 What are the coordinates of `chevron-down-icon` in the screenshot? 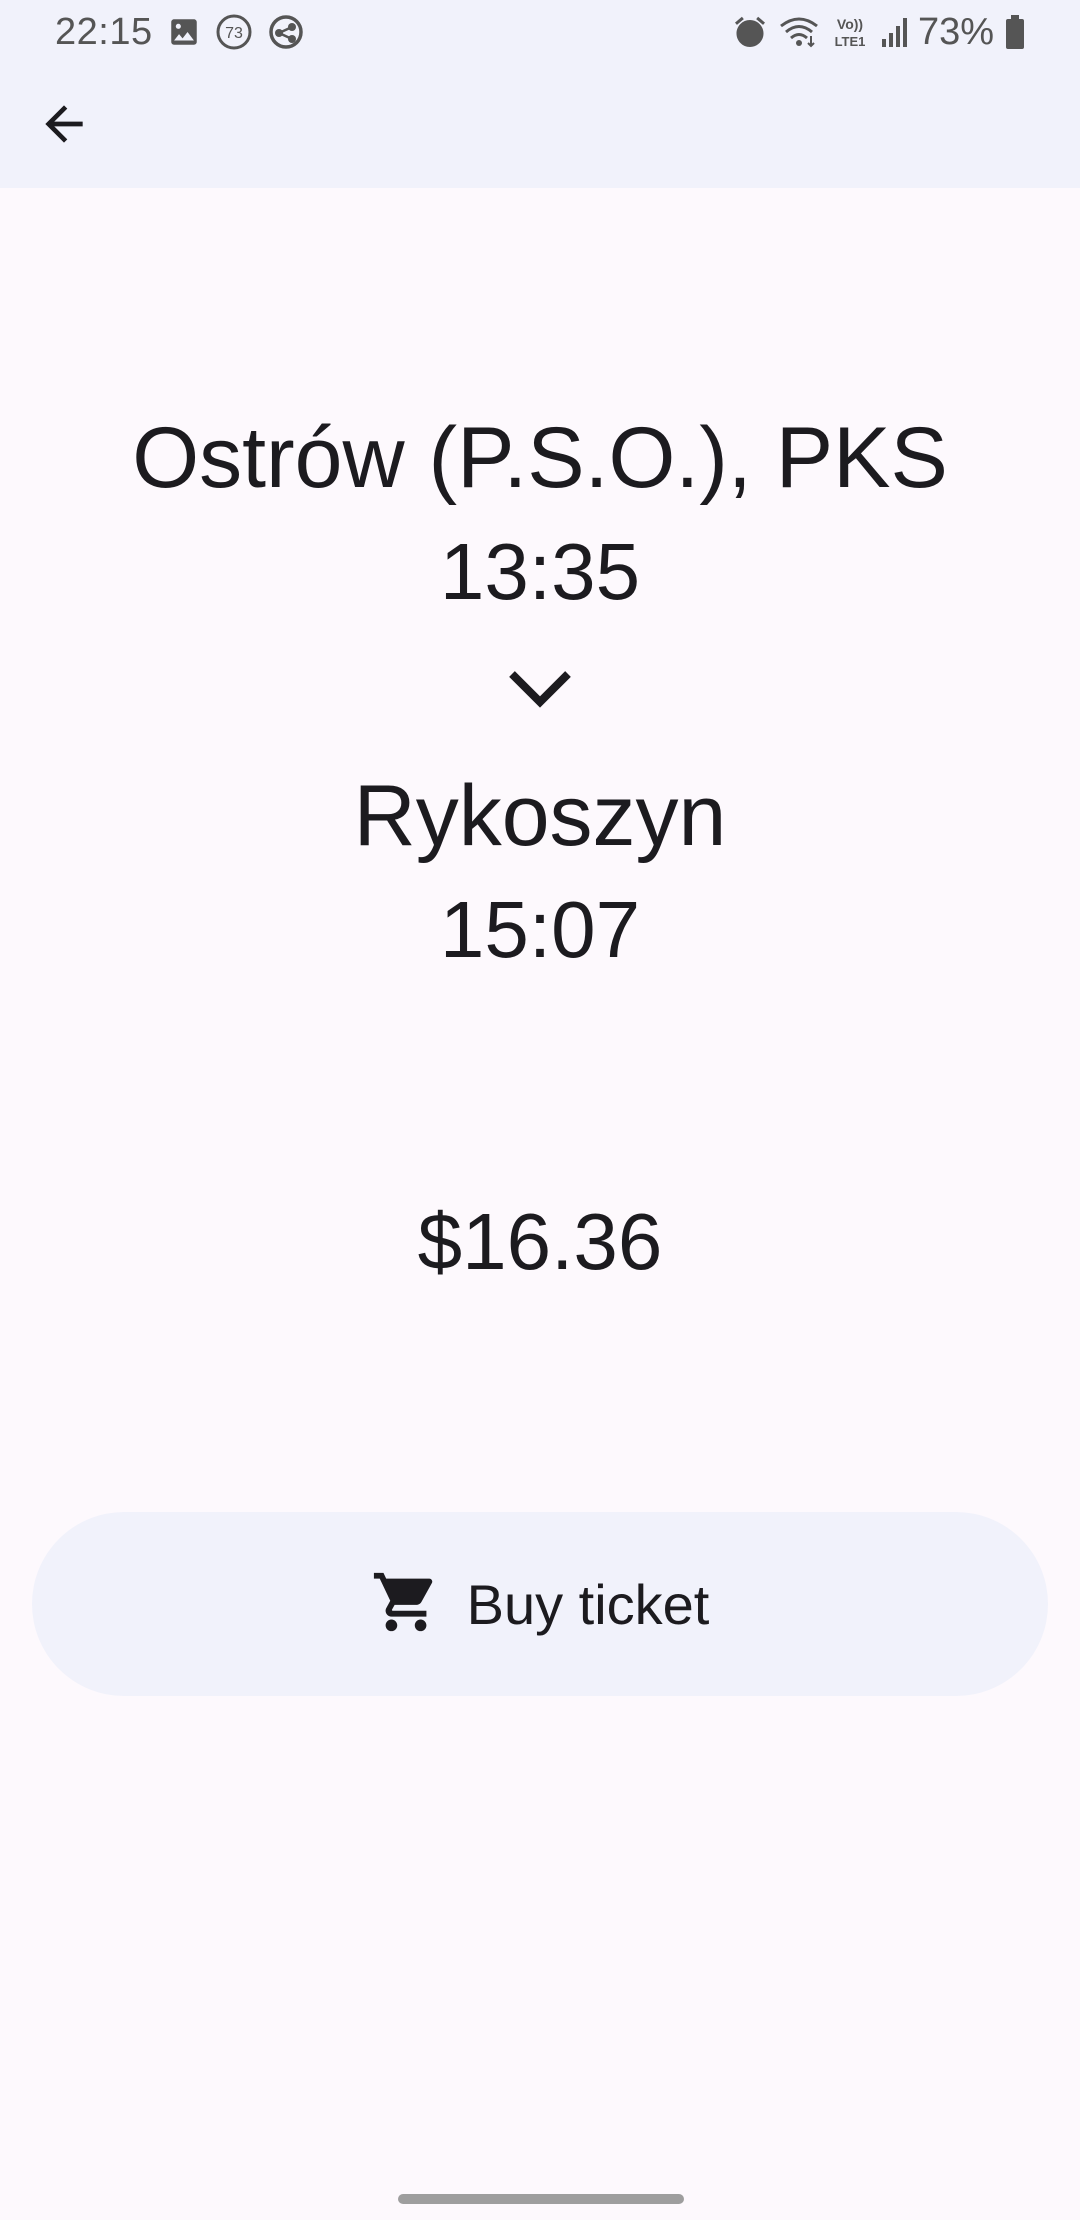 It's located at (540, 688).